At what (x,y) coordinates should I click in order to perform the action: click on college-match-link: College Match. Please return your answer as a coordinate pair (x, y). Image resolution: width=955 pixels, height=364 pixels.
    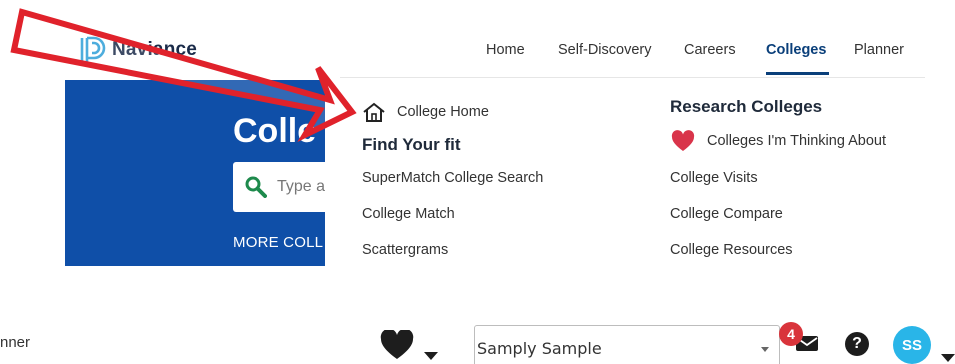
    Looking at the image, I should click on (408, 214).